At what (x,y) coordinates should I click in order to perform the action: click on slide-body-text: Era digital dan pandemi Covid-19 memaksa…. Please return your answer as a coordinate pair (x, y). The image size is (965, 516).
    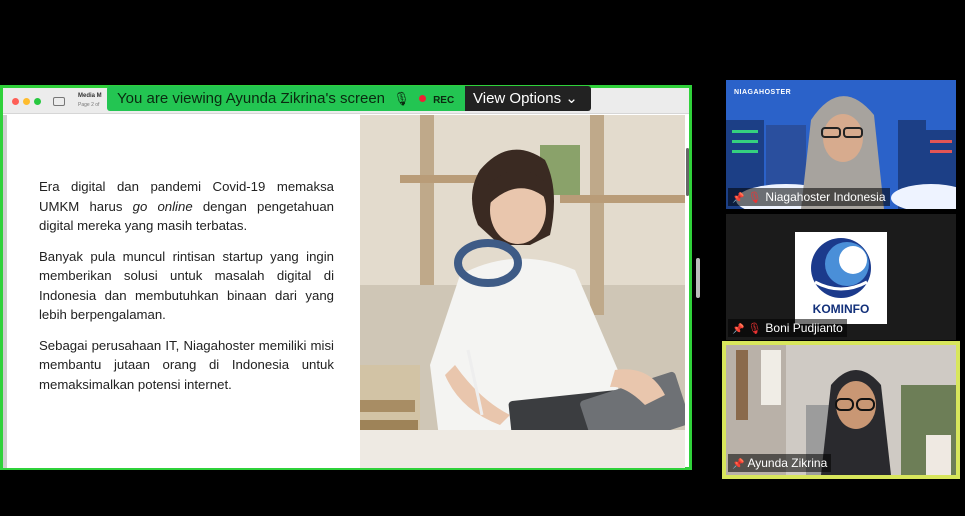
    Looking at the image, I should click on (186, 291).